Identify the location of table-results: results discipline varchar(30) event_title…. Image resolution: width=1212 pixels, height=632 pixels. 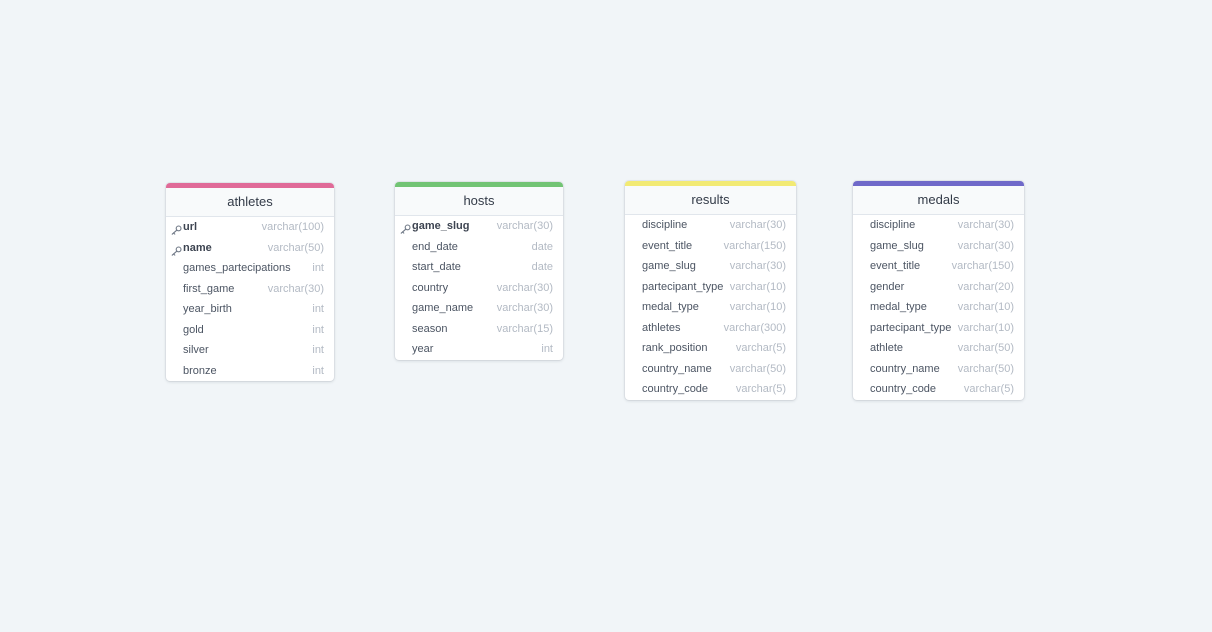
(710, 290).